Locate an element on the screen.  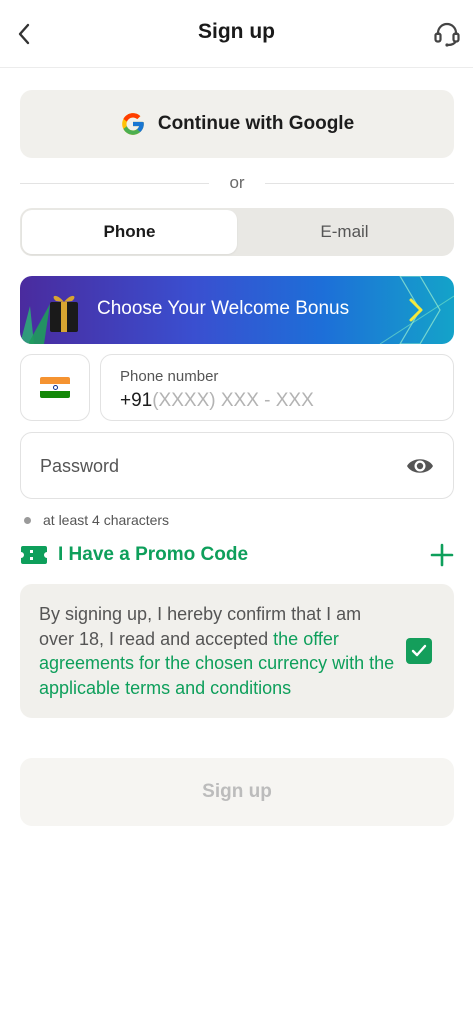
promo-code-toggle: I Have a Promo Code is located at coordinates (237, 555).